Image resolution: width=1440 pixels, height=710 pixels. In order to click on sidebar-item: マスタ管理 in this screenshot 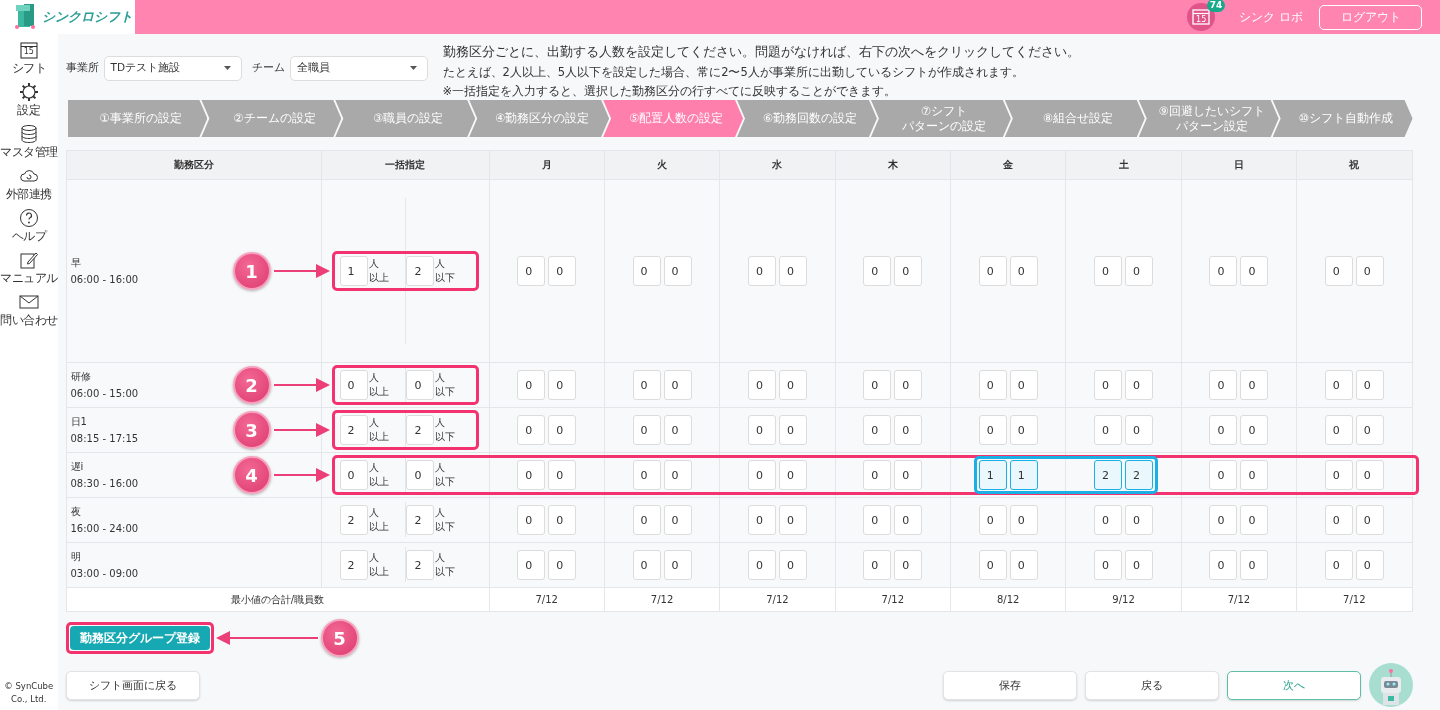, I will do `click(29, 142)`.